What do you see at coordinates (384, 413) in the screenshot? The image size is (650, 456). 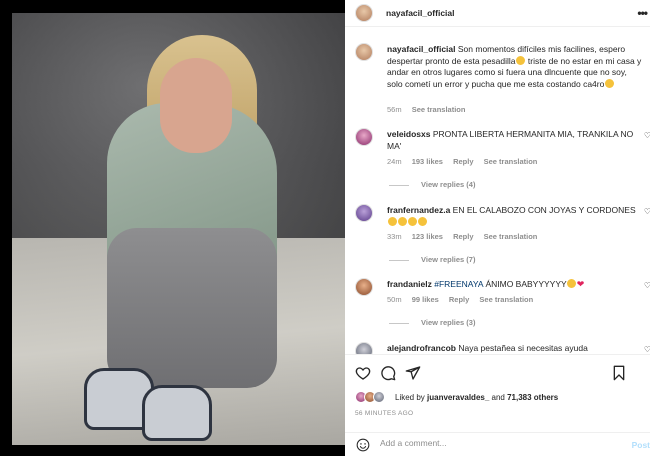 I see `post-time-ago: 56 MINUTES AGO` at bounding box center [384, 413].